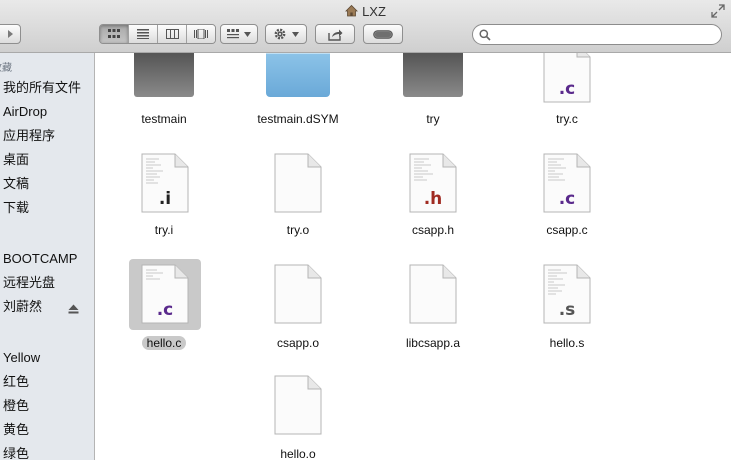  I want to click on tag-toggle-button, so click(383, 34).